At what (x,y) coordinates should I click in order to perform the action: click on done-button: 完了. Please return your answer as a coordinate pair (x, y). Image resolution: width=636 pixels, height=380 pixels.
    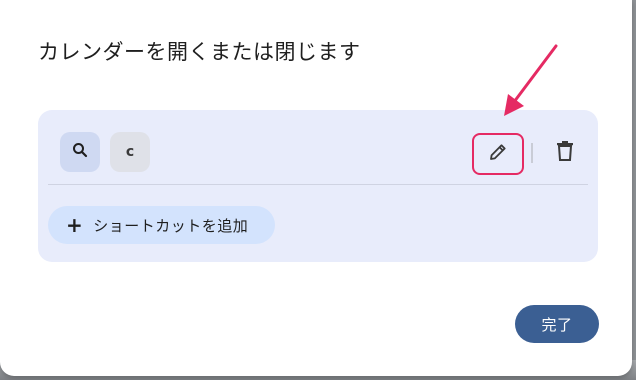
    Looking at the image, I should click on (557, 324).